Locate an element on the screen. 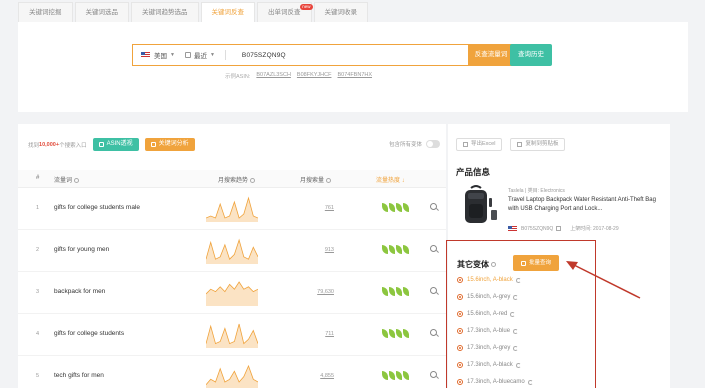 This screenshot has height=388, width=705. export-excel-button: 导出Excel is located at coordinates (479, 144).